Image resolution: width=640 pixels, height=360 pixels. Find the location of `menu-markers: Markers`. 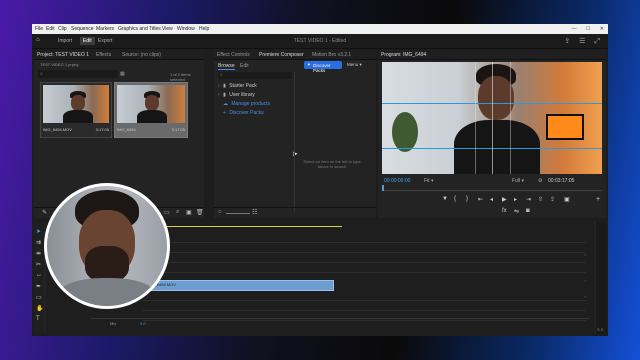

menu-markers: Markers is located at coordinates (105, 29).